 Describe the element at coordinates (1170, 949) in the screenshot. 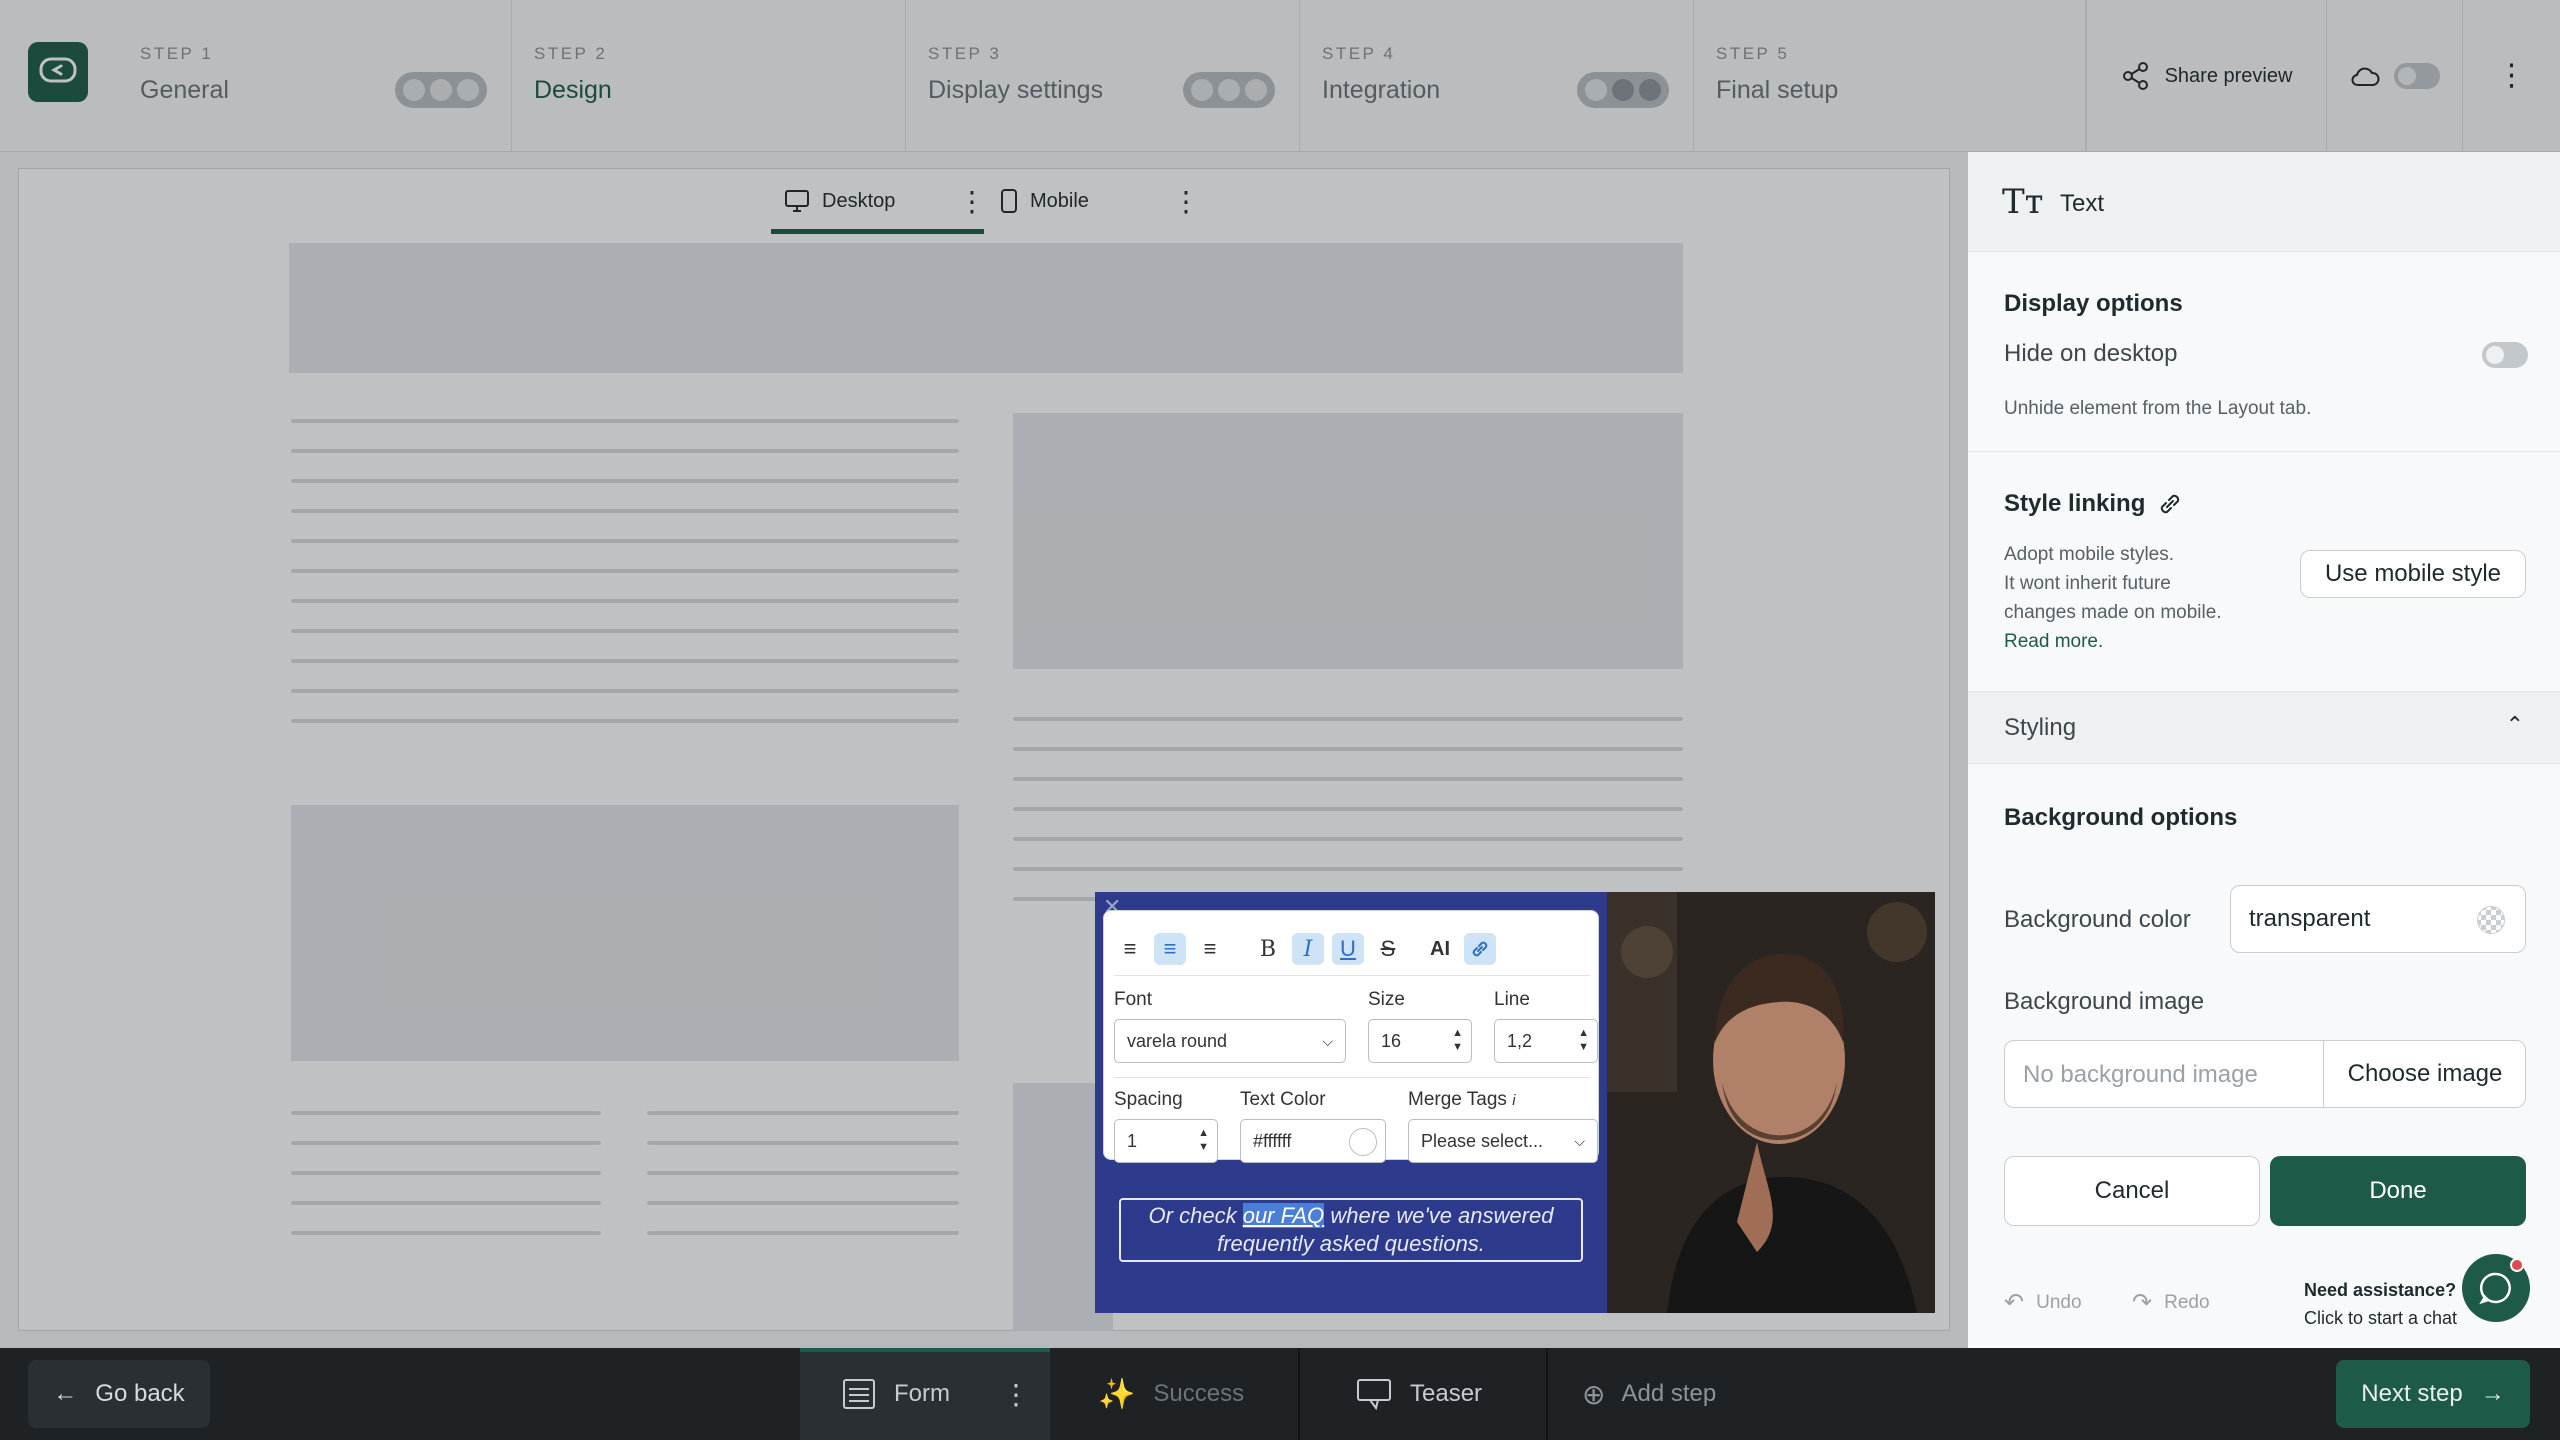

I see `align-center-icon: ≡` at that location.